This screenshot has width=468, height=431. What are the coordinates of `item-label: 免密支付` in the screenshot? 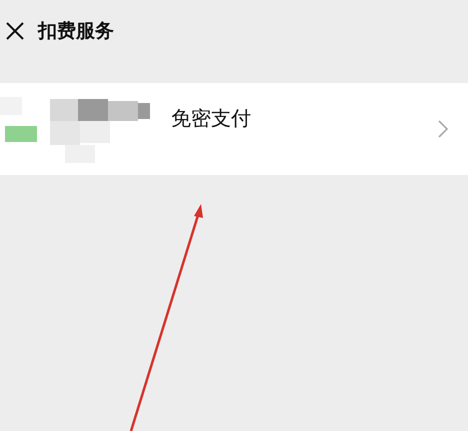 It's located at (211, 118).